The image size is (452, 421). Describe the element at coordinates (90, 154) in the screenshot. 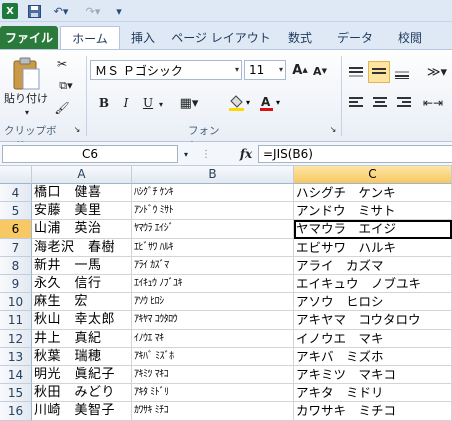

I see `name-box: C6` at that location.